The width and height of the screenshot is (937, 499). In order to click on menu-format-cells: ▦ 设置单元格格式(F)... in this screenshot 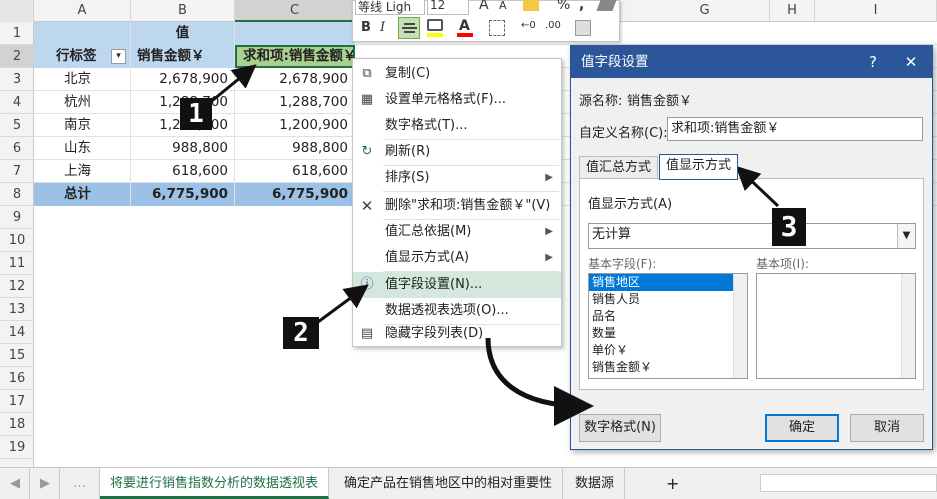, I will do `click(457, 100)`.